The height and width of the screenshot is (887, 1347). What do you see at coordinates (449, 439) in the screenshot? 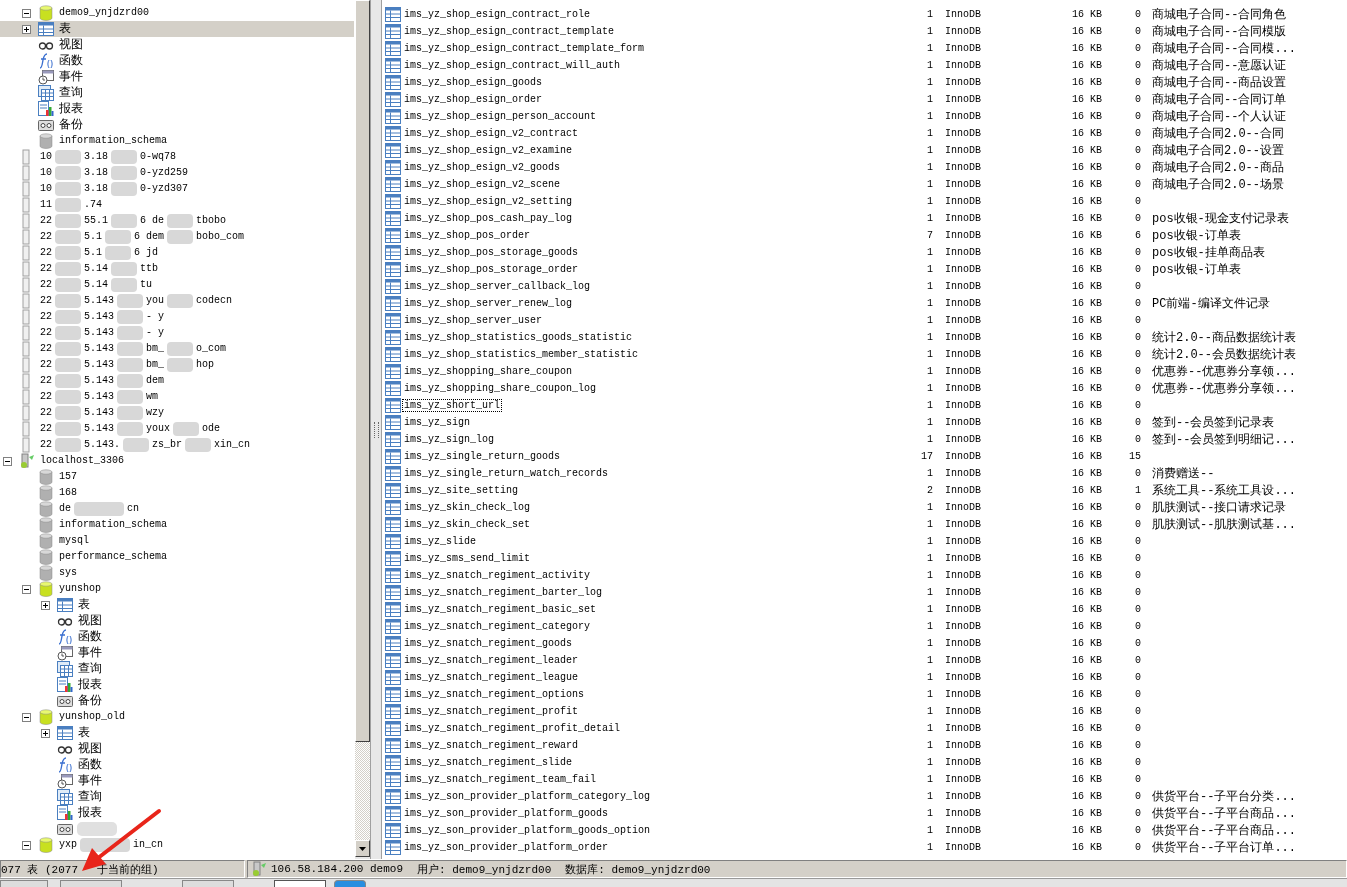
I see `table-name: ims_yz_sign_log` at bounding box center [449, 439].